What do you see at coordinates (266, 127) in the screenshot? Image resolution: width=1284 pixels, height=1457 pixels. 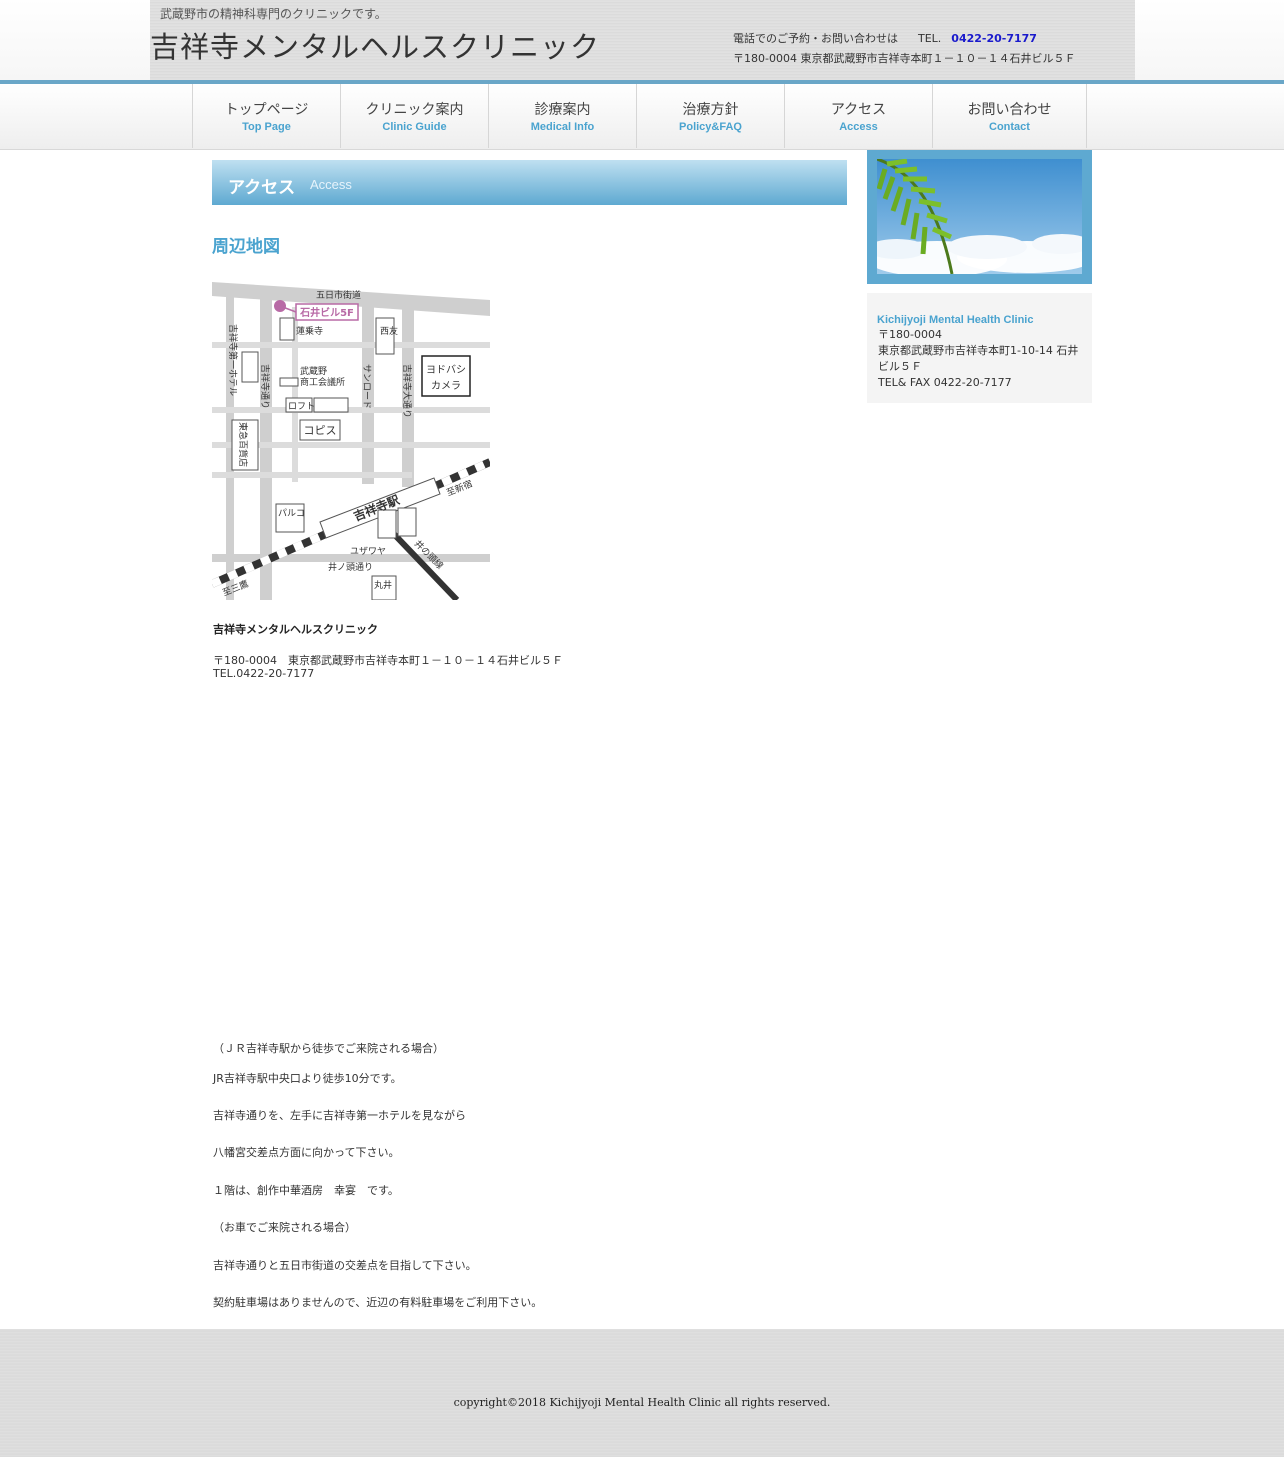 I see `nav-label-en: Top Page` at bounding box center [266, 127].